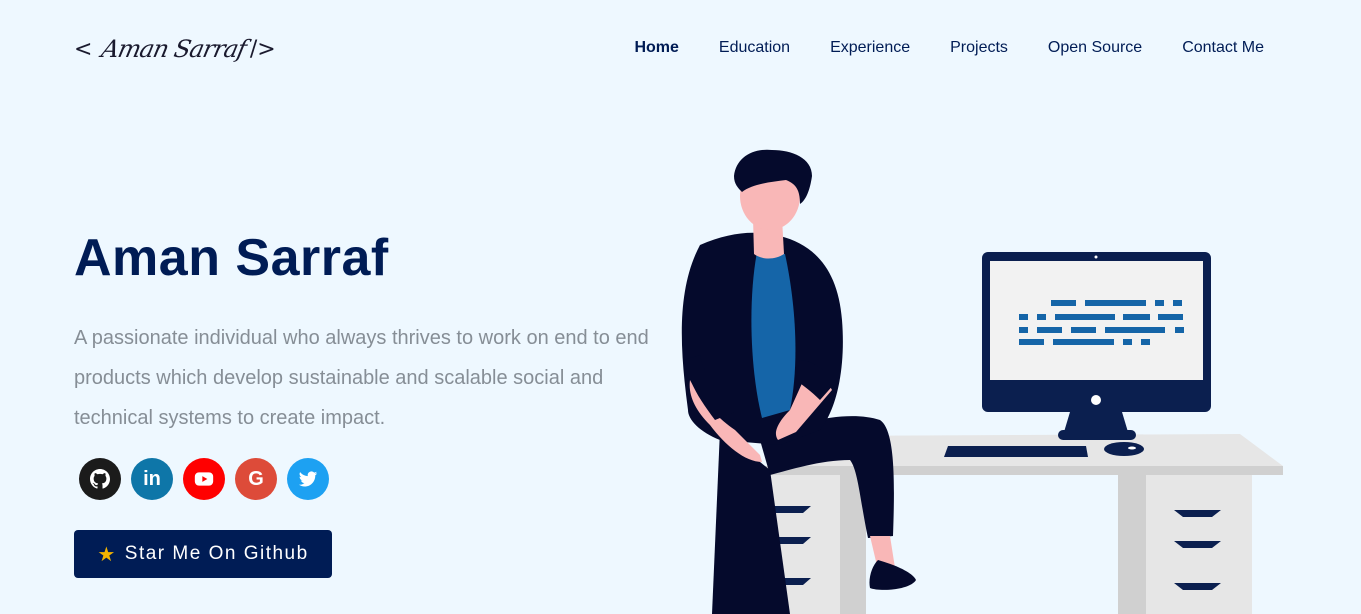 The height and width of the screenshot is (614, 1361). Describe the element at coordinates (1096, 346) in the screenshot. I see `monitor` at that location.